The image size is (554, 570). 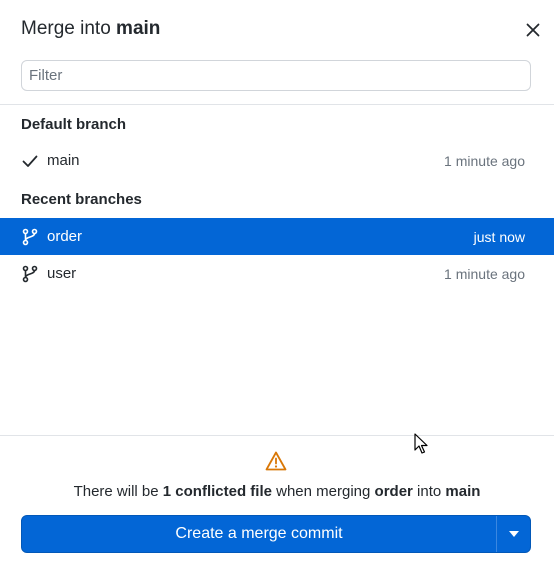 I want to click on merge-button-group: Create a merge commit, so click(x=276, y=534).